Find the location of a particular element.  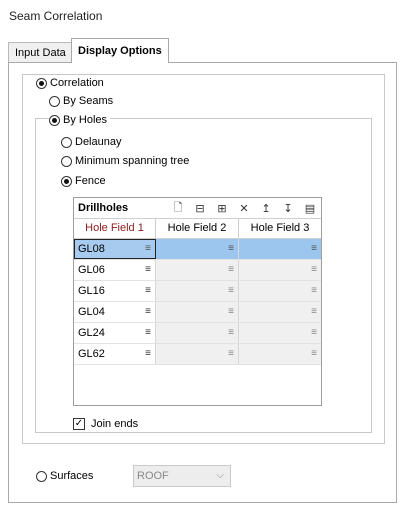

join-ends-label: Join ends is located at coordinates (115, 424).